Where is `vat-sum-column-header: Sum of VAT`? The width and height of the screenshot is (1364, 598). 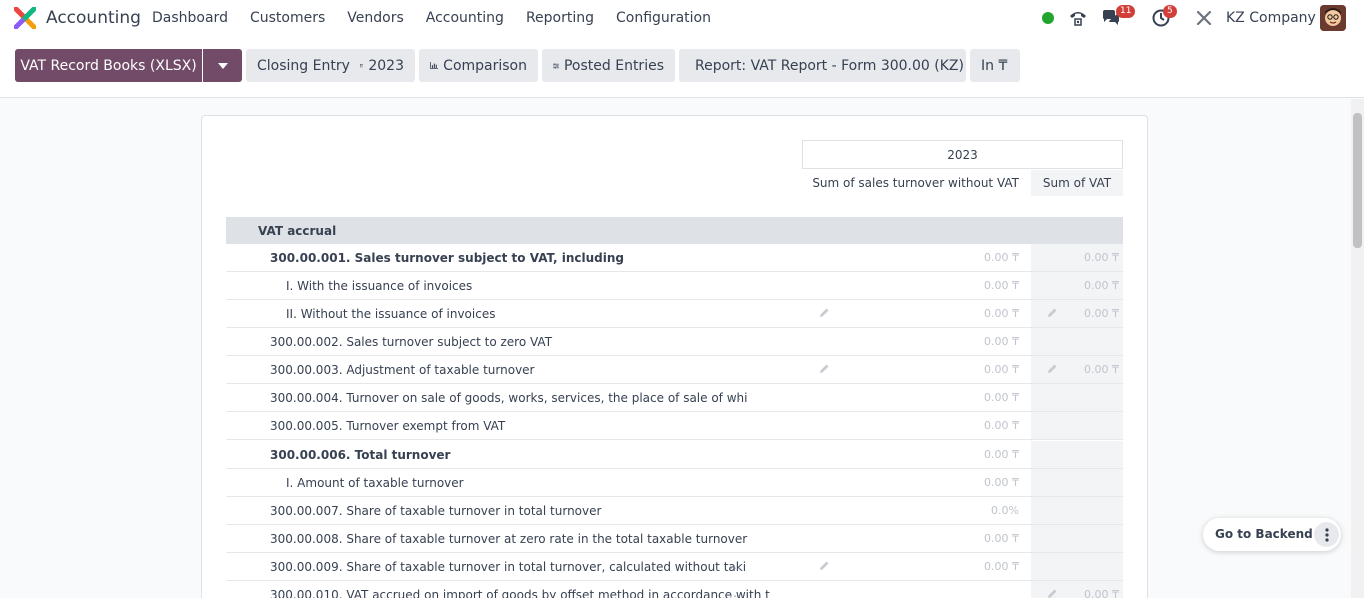
vat-sum-column-header: Sum of VAT is located at coordinates (1077, 183).